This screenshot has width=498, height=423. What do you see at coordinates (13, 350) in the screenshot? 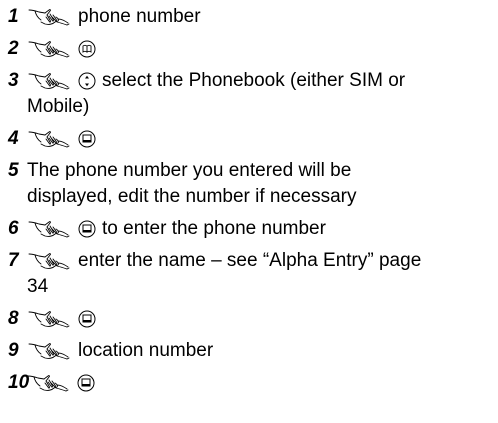
I see `step-number: 9` at bounding box center [13, 350].